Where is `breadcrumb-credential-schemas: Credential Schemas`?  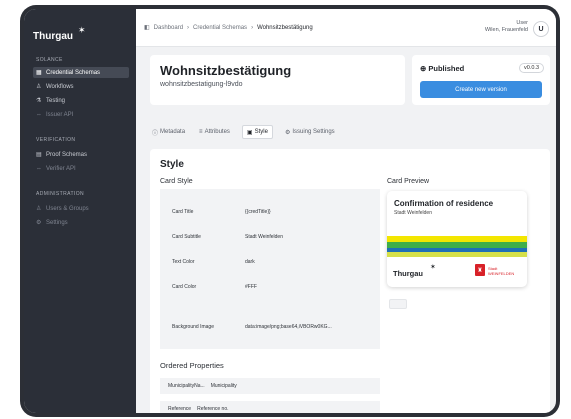 breadcrumb-credential-schemas: Credential Schemas is located at coordinates (220, 28).